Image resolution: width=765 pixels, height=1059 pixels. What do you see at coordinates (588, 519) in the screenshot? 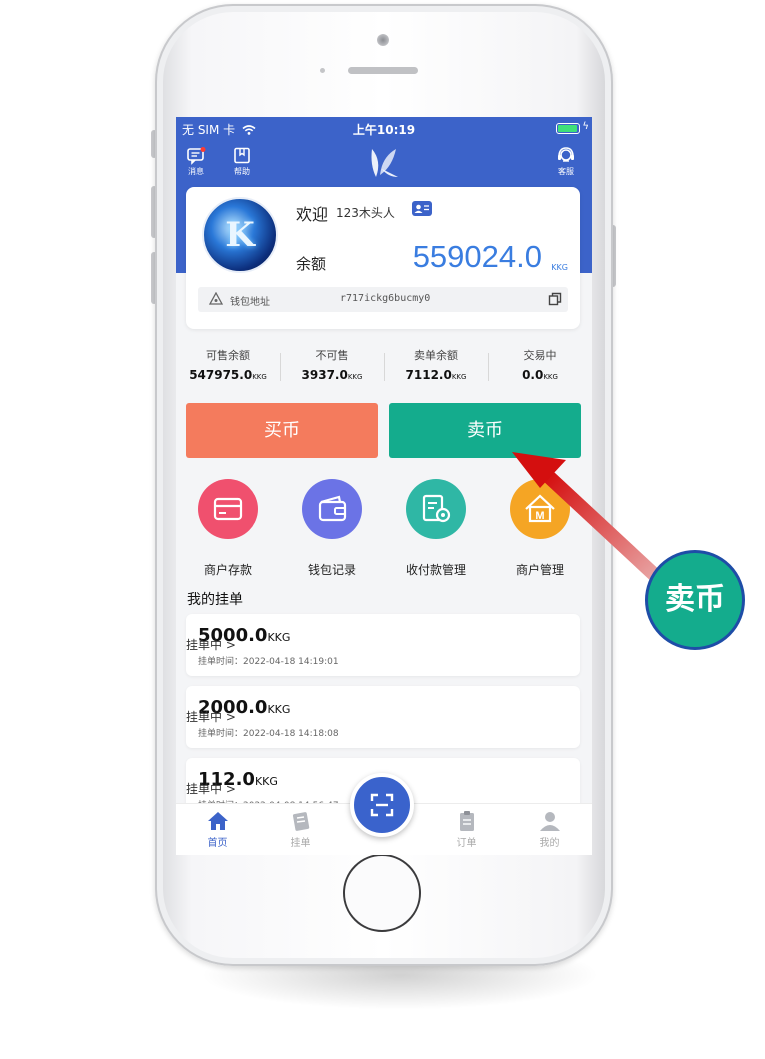
I see `pointer-arrow-icon` at bounding box center [588, 519].